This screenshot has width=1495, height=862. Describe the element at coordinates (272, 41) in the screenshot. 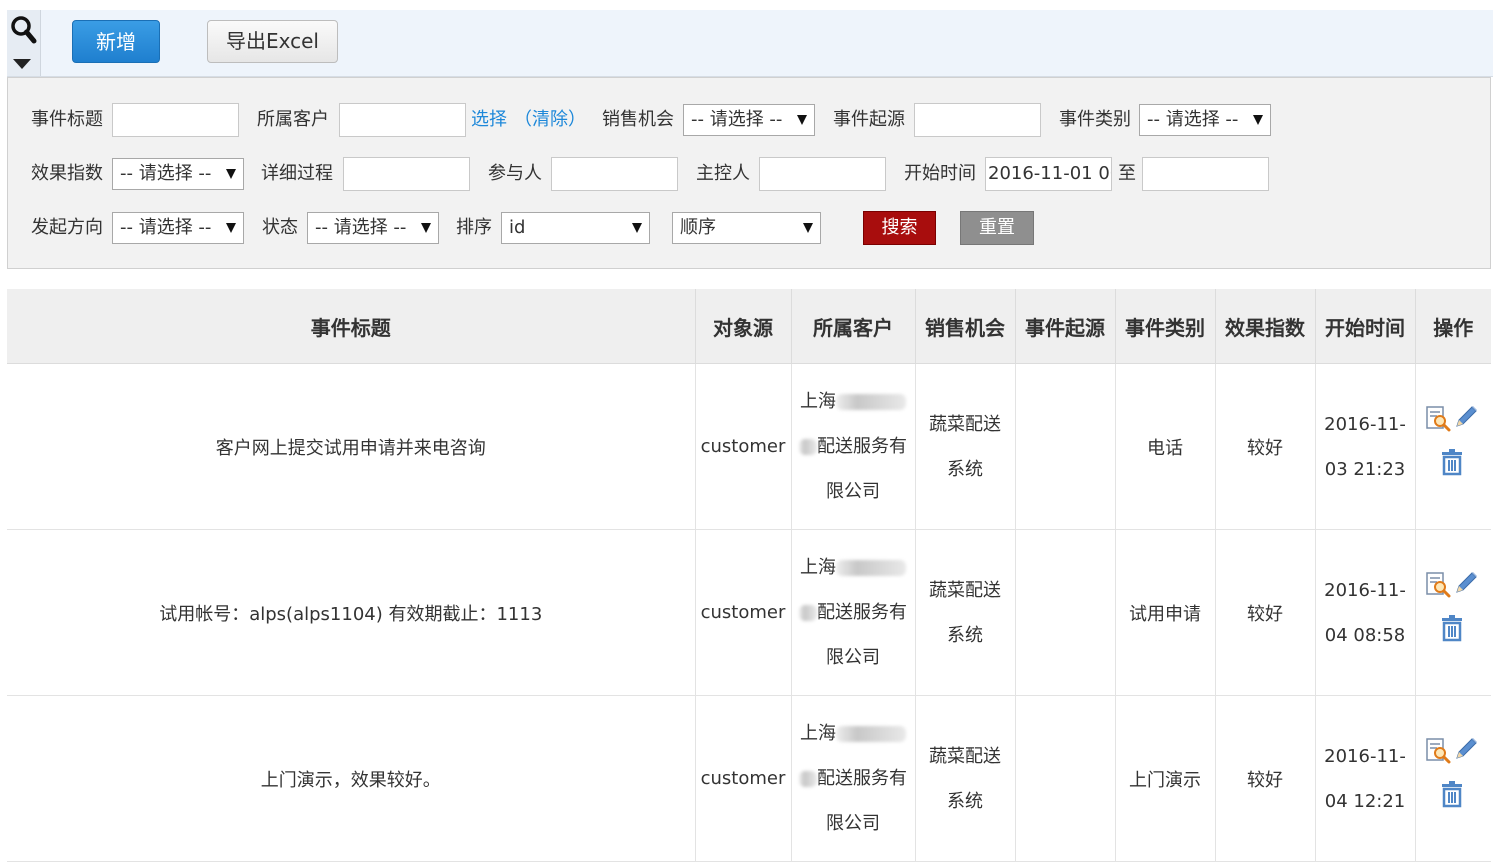

I see `export-excel-button: 导出Excel` at that location.